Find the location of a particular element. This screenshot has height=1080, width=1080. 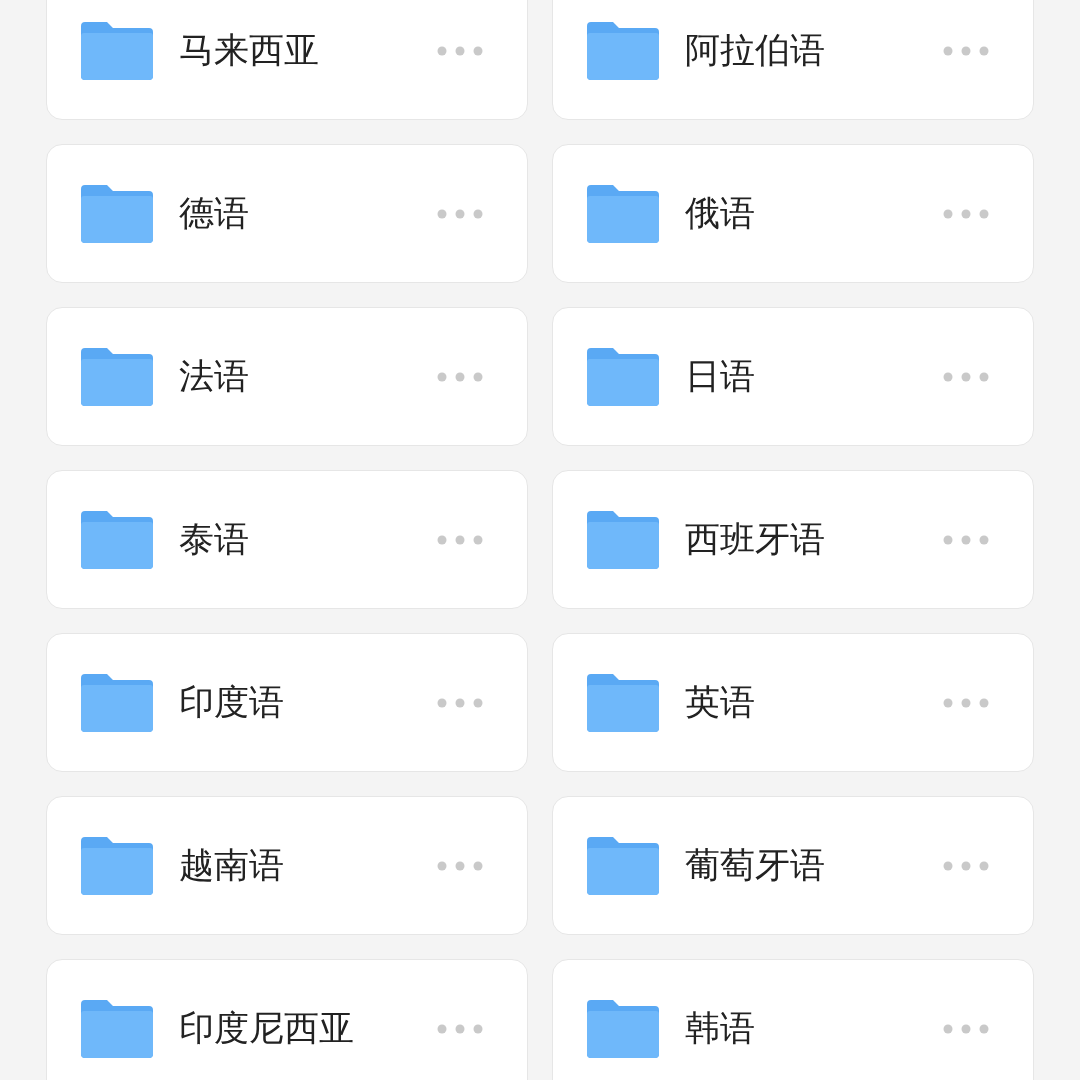

folder-card: 阿拉伯语 is located at coordinates (793, 60).